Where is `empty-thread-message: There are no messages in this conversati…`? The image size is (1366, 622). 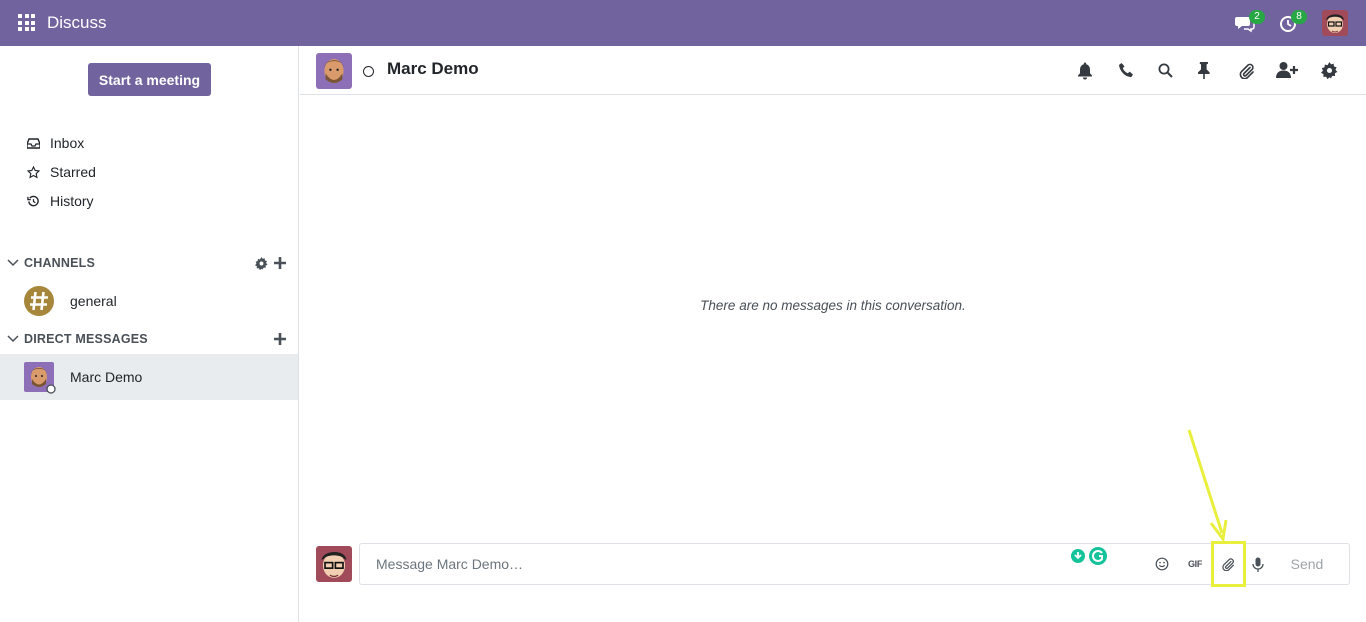
empty-thread-message: There are no messages in this conversati… is located at coordinates (833, 305).